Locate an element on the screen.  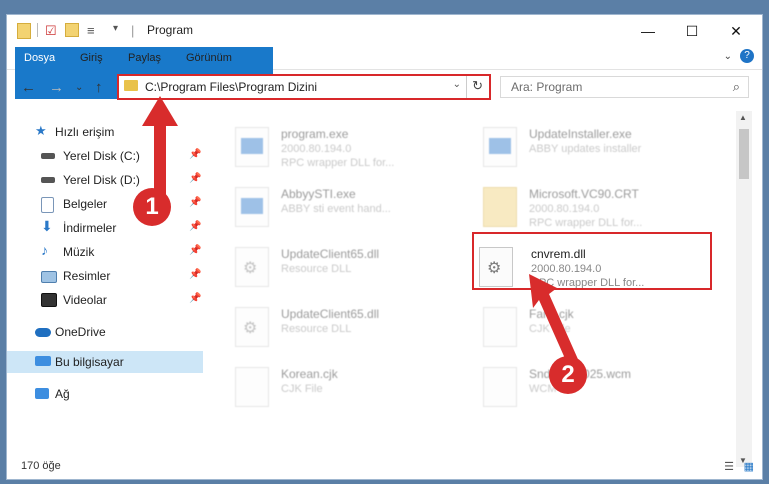
file-name: AbbyySTI.exe is located at coordinates (318, 194).